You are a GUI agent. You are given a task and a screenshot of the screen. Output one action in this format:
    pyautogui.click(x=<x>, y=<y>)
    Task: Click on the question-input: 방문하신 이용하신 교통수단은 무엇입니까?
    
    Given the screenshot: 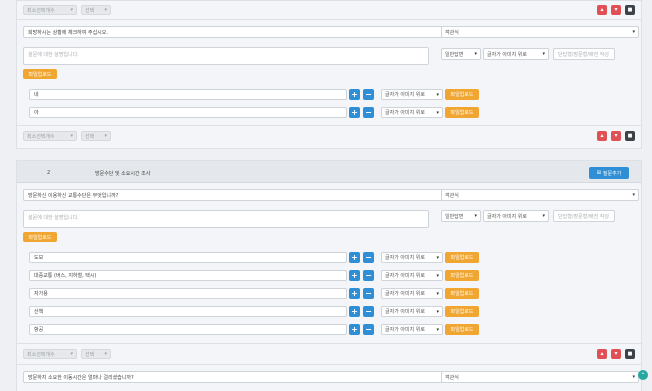 What is the action you would take?
    pyautogui.click(x=233, y=195)
    